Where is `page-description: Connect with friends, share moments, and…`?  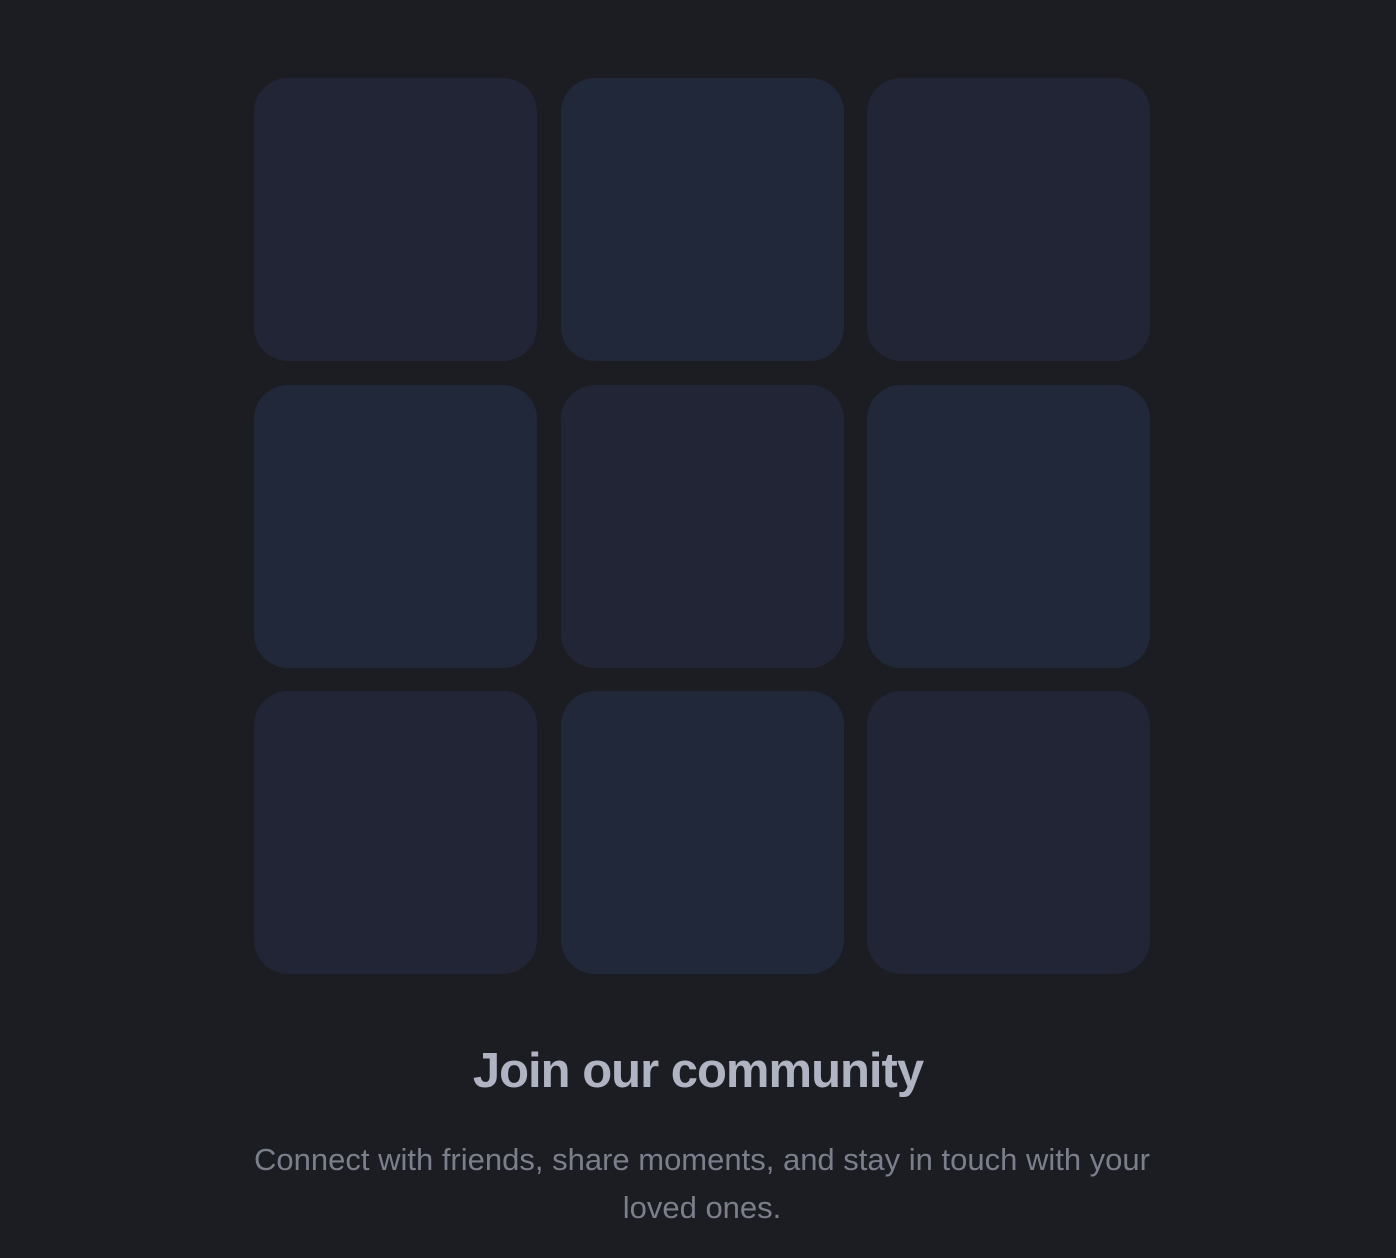
page-description: Connect with friends, share moments, and… is located at coordinates (702, 1183).